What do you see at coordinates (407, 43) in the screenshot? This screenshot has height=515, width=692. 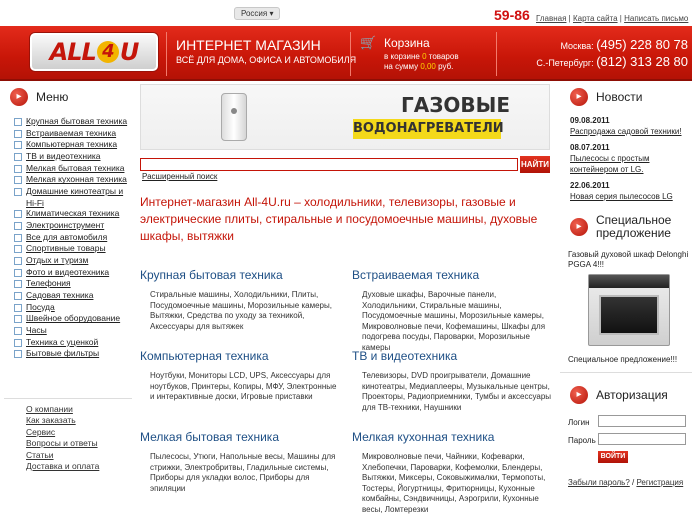 I see `cart-title: Корзина` at bounding box center [407, 43].